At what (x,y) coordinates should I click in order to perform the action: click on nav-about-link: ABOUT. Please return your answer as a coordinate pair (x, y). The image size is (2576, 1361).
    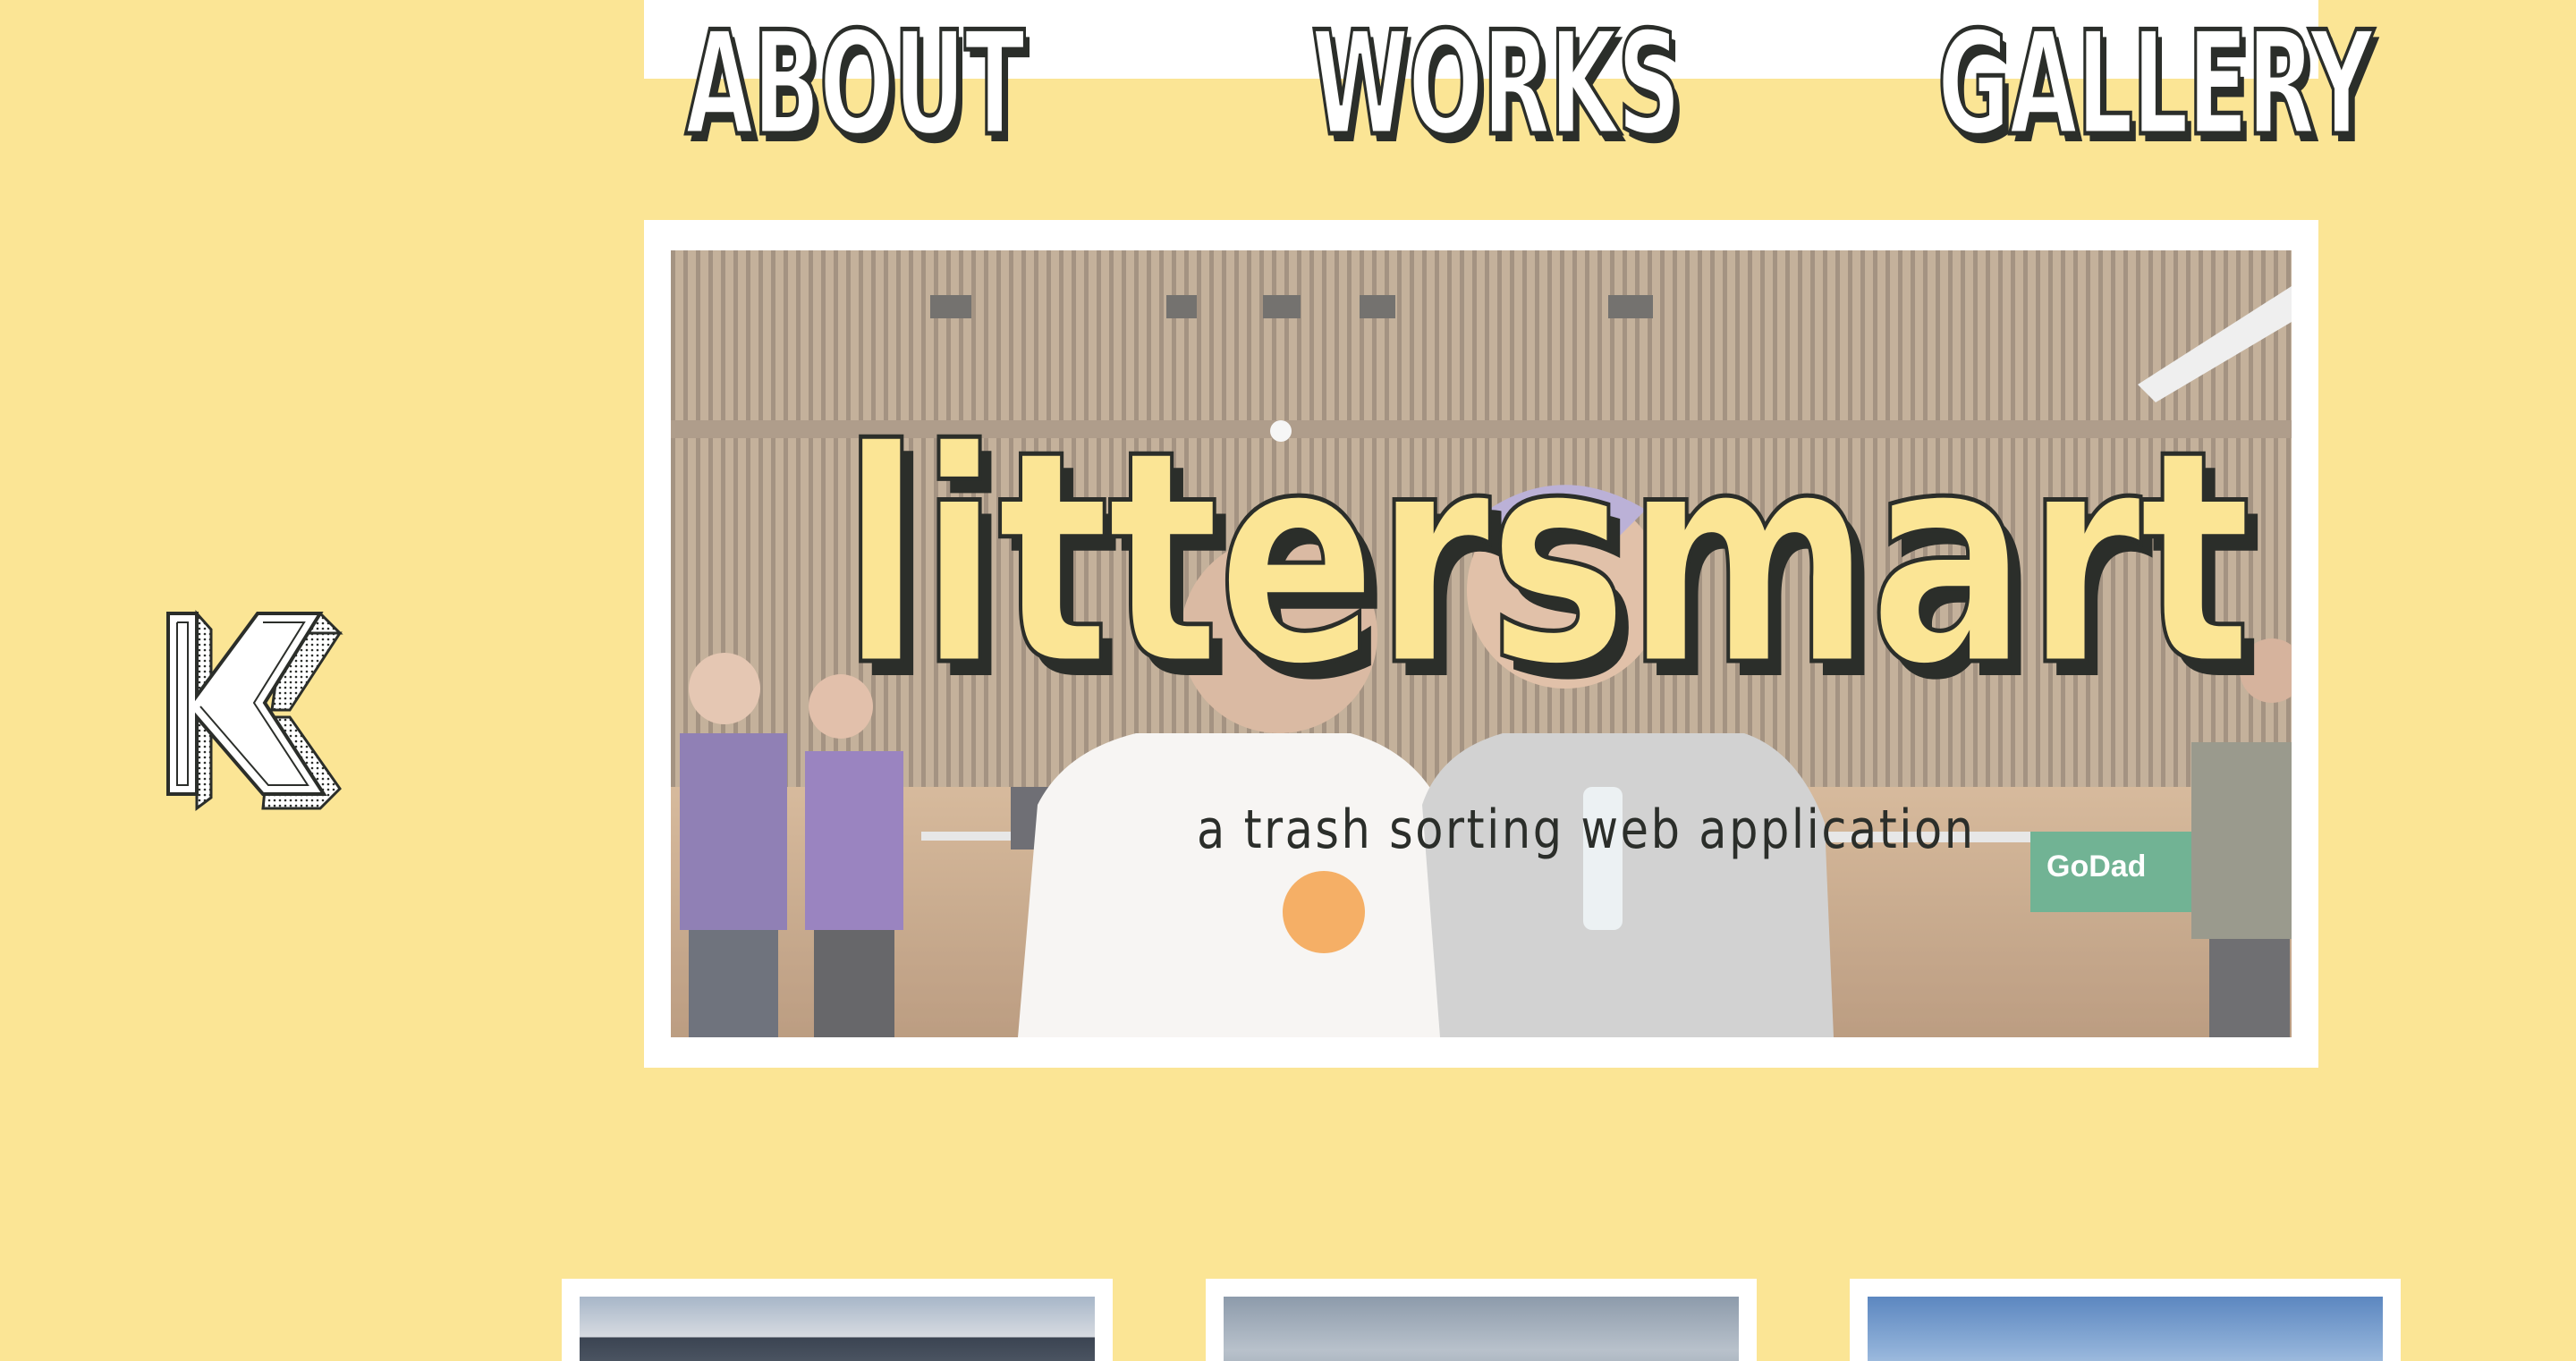
    Looking at the image, I should click on (854, 83).